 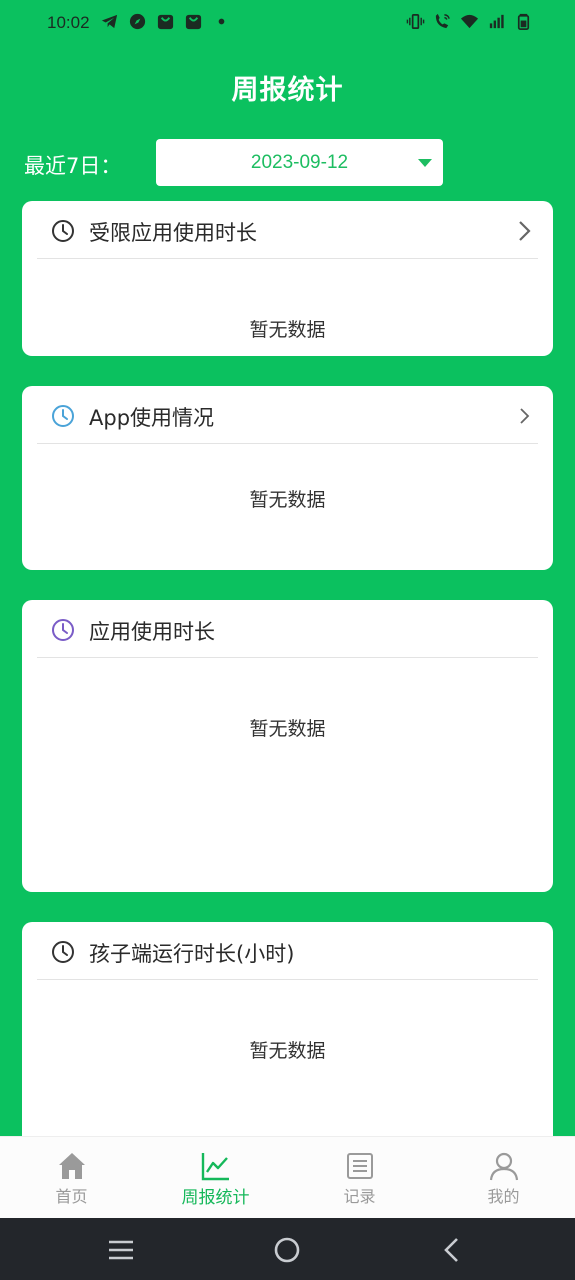 What do you see at coordinates (425, 163) in the screenshot?
I see `caret-down-icon` at bounding box center [425, 163].